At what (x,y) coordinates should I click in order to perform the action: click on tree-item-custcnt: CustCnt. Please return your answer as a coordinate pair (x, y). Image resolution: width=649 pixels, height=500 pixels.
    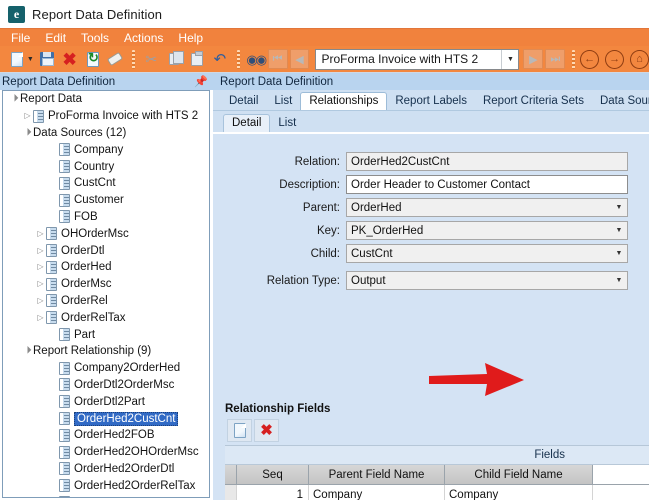
    Looking at the image, I should click on (106, 183).